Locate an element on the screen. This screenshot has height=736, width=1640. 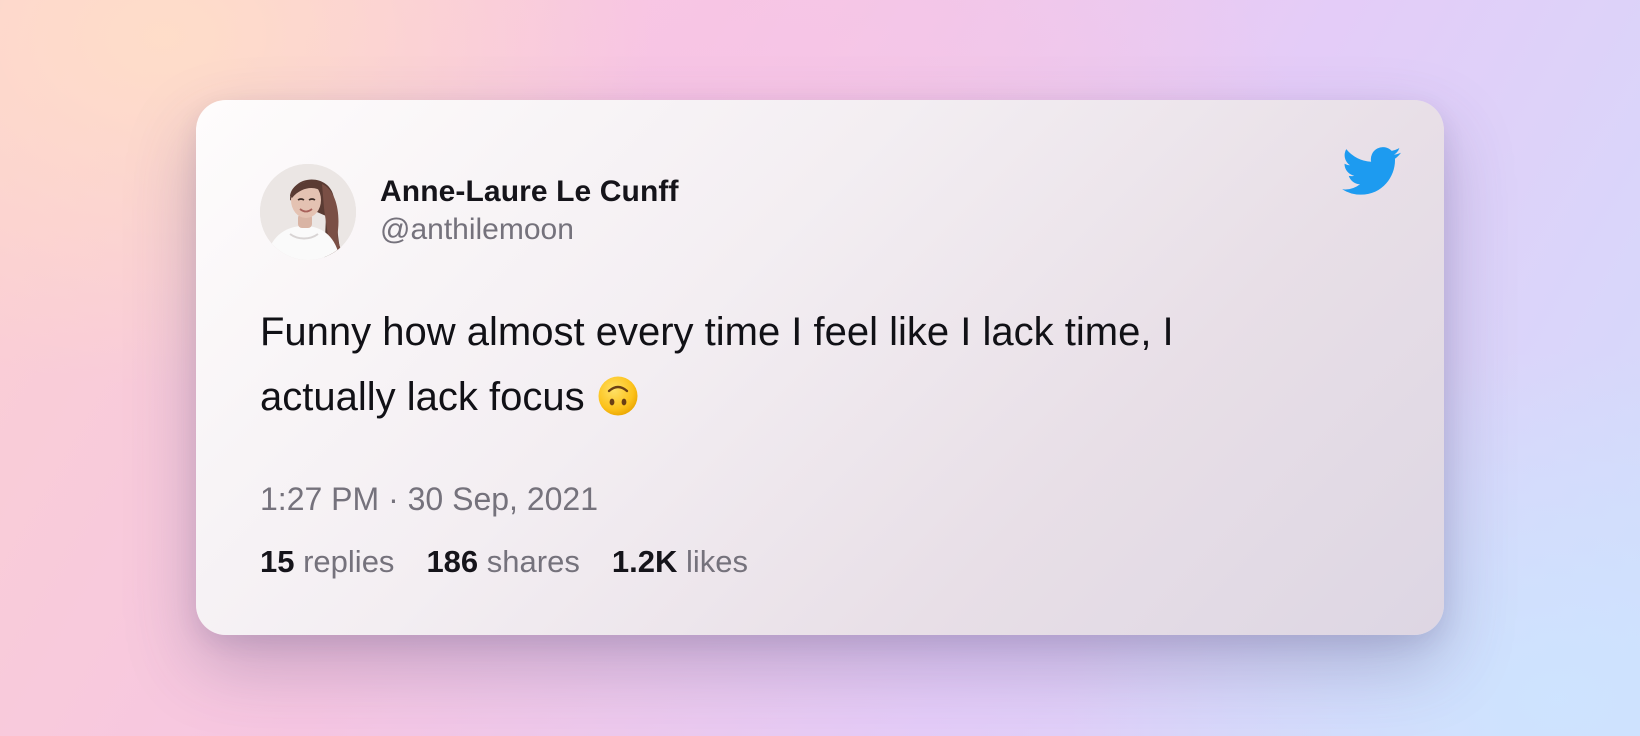
author-handle: @anthilemoon is located at coordinates (477, 230).